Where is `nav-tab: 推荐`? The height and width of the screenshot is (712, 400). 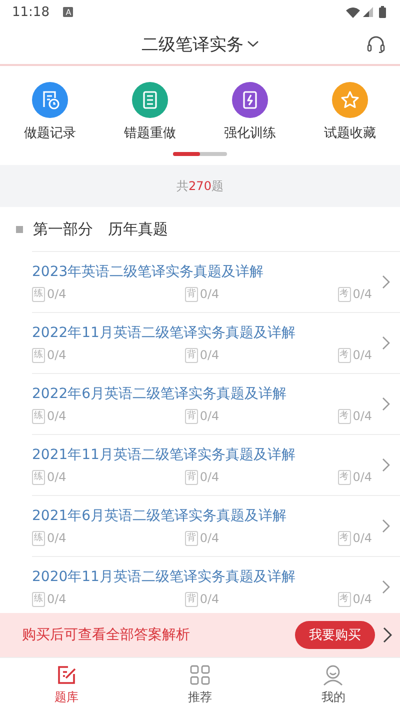
nav-tab: 推荐 is located at coordinates (200, 685).